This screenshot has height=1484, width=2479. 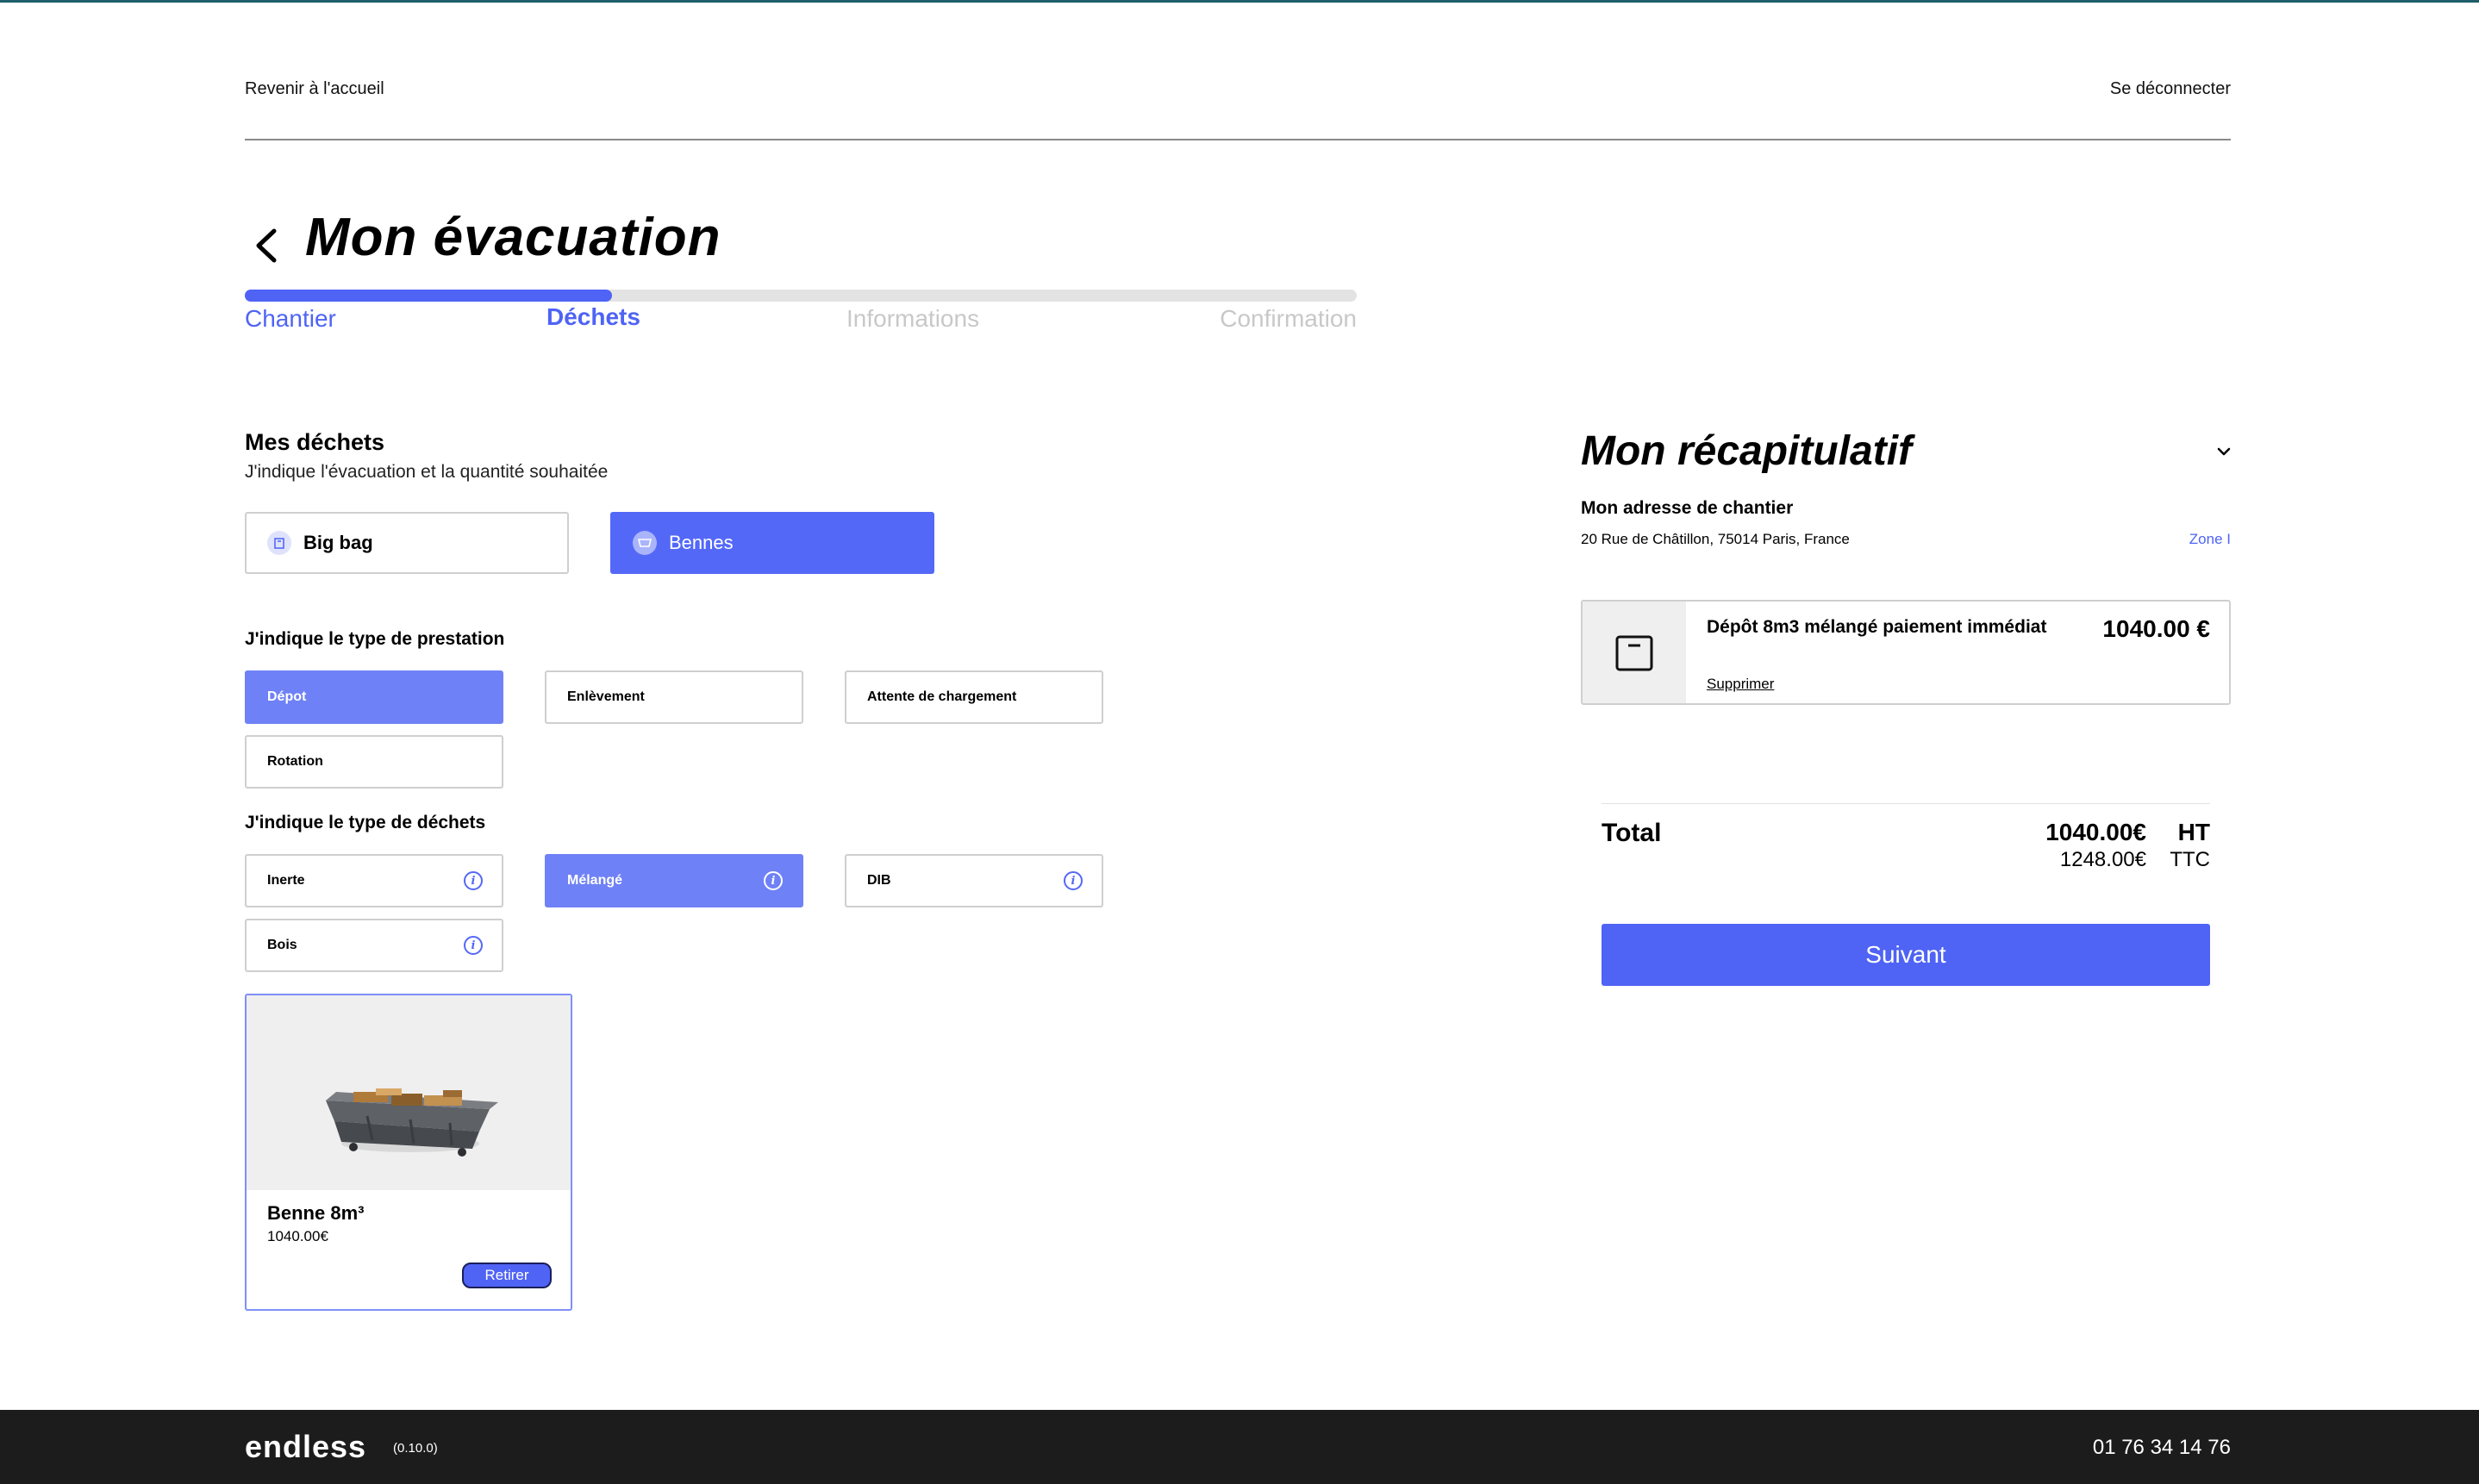 What do you see at coordinates (1715, 539) in the screenshot?
I see `site-address: 20 Rue de Châtillon, 75014 Paris, France` at bounding box center [1715, 539].